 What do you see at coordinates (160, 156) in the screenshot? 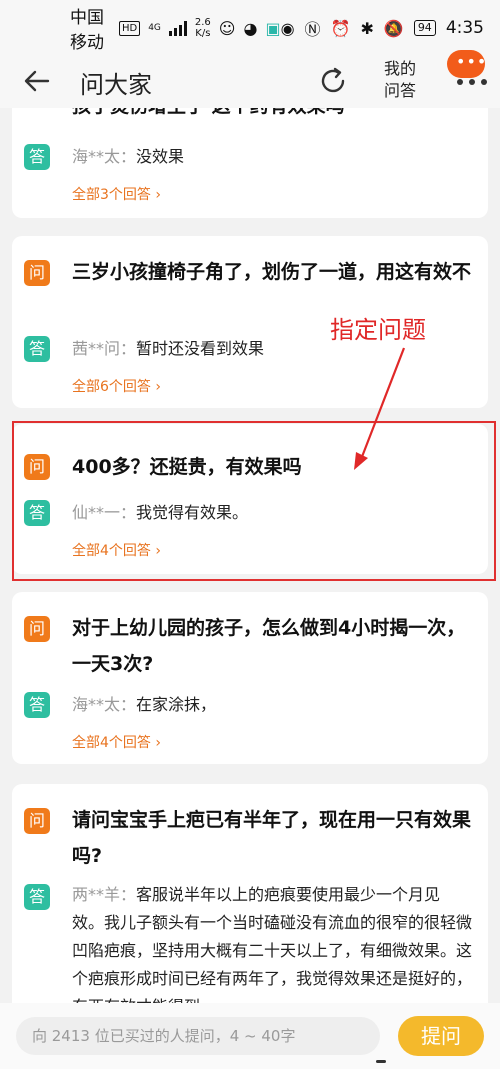
I see `answer-content: 没效果` at bounding box center [160, 156].